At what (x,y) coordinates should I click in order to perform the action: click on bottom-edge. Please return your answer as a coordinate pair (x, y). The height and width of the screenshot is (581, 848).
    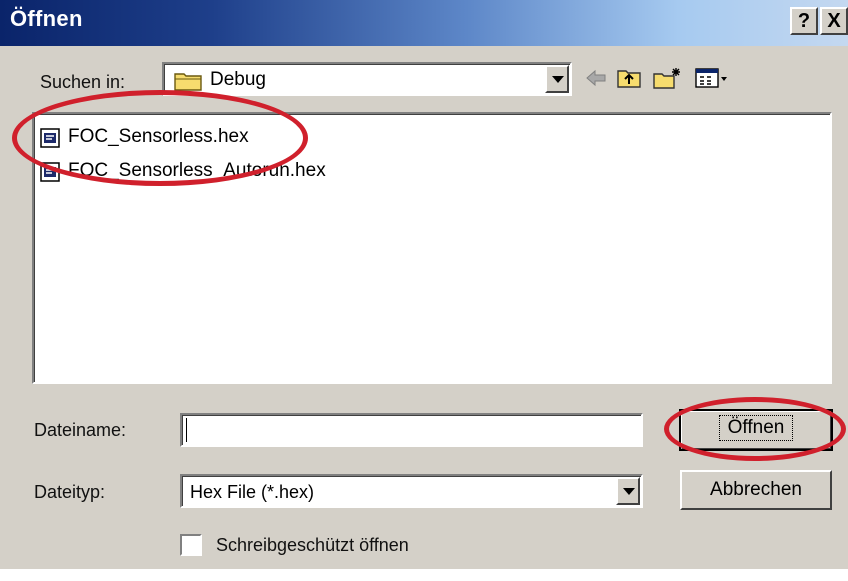
    Looking at the image, I should click on (424, 575).